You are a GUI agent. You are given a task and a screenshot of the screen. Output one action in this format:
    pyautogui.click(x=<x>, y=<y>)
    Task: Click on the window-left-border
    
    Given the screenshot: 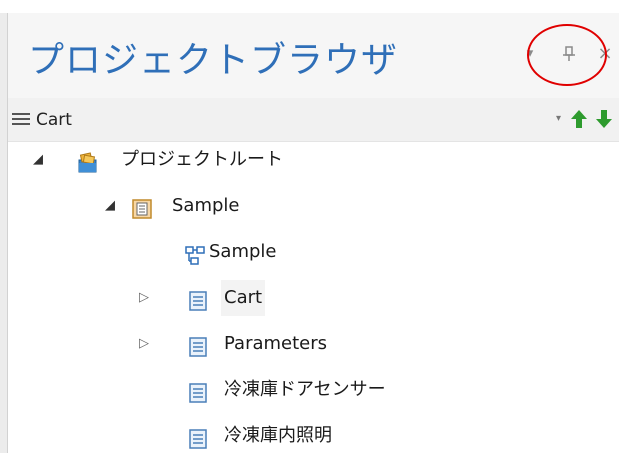 What is the action you would take?
    pyautogui.click(x=4, y=233)
    